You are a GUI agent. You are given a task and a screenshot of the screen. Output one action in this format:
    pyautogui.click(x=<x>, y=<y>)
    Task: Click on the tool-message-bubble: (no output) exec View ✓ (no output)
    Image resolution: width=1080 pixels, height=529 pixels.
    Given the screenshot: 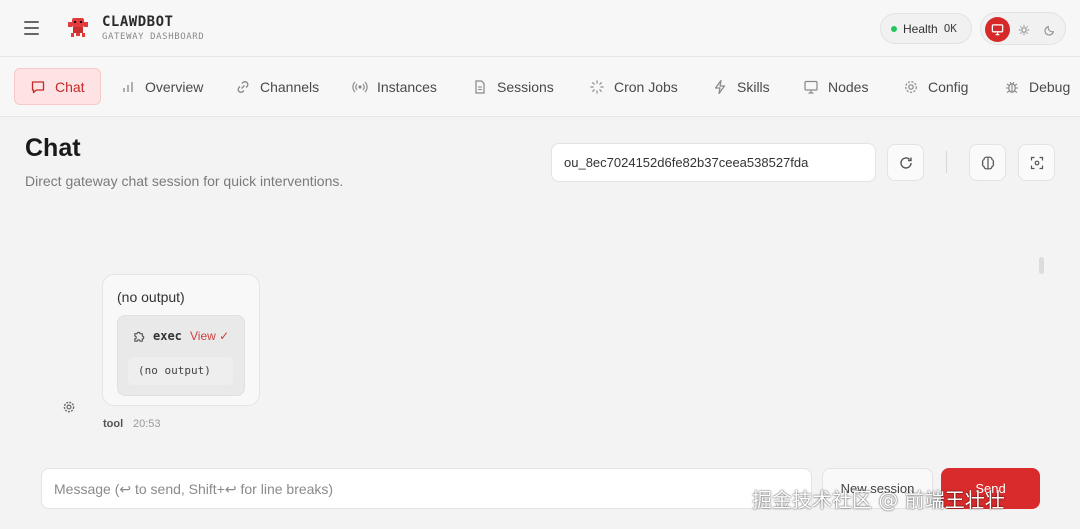 What is the action you would take?
    pyautogui.click(x=181, y=340)
    